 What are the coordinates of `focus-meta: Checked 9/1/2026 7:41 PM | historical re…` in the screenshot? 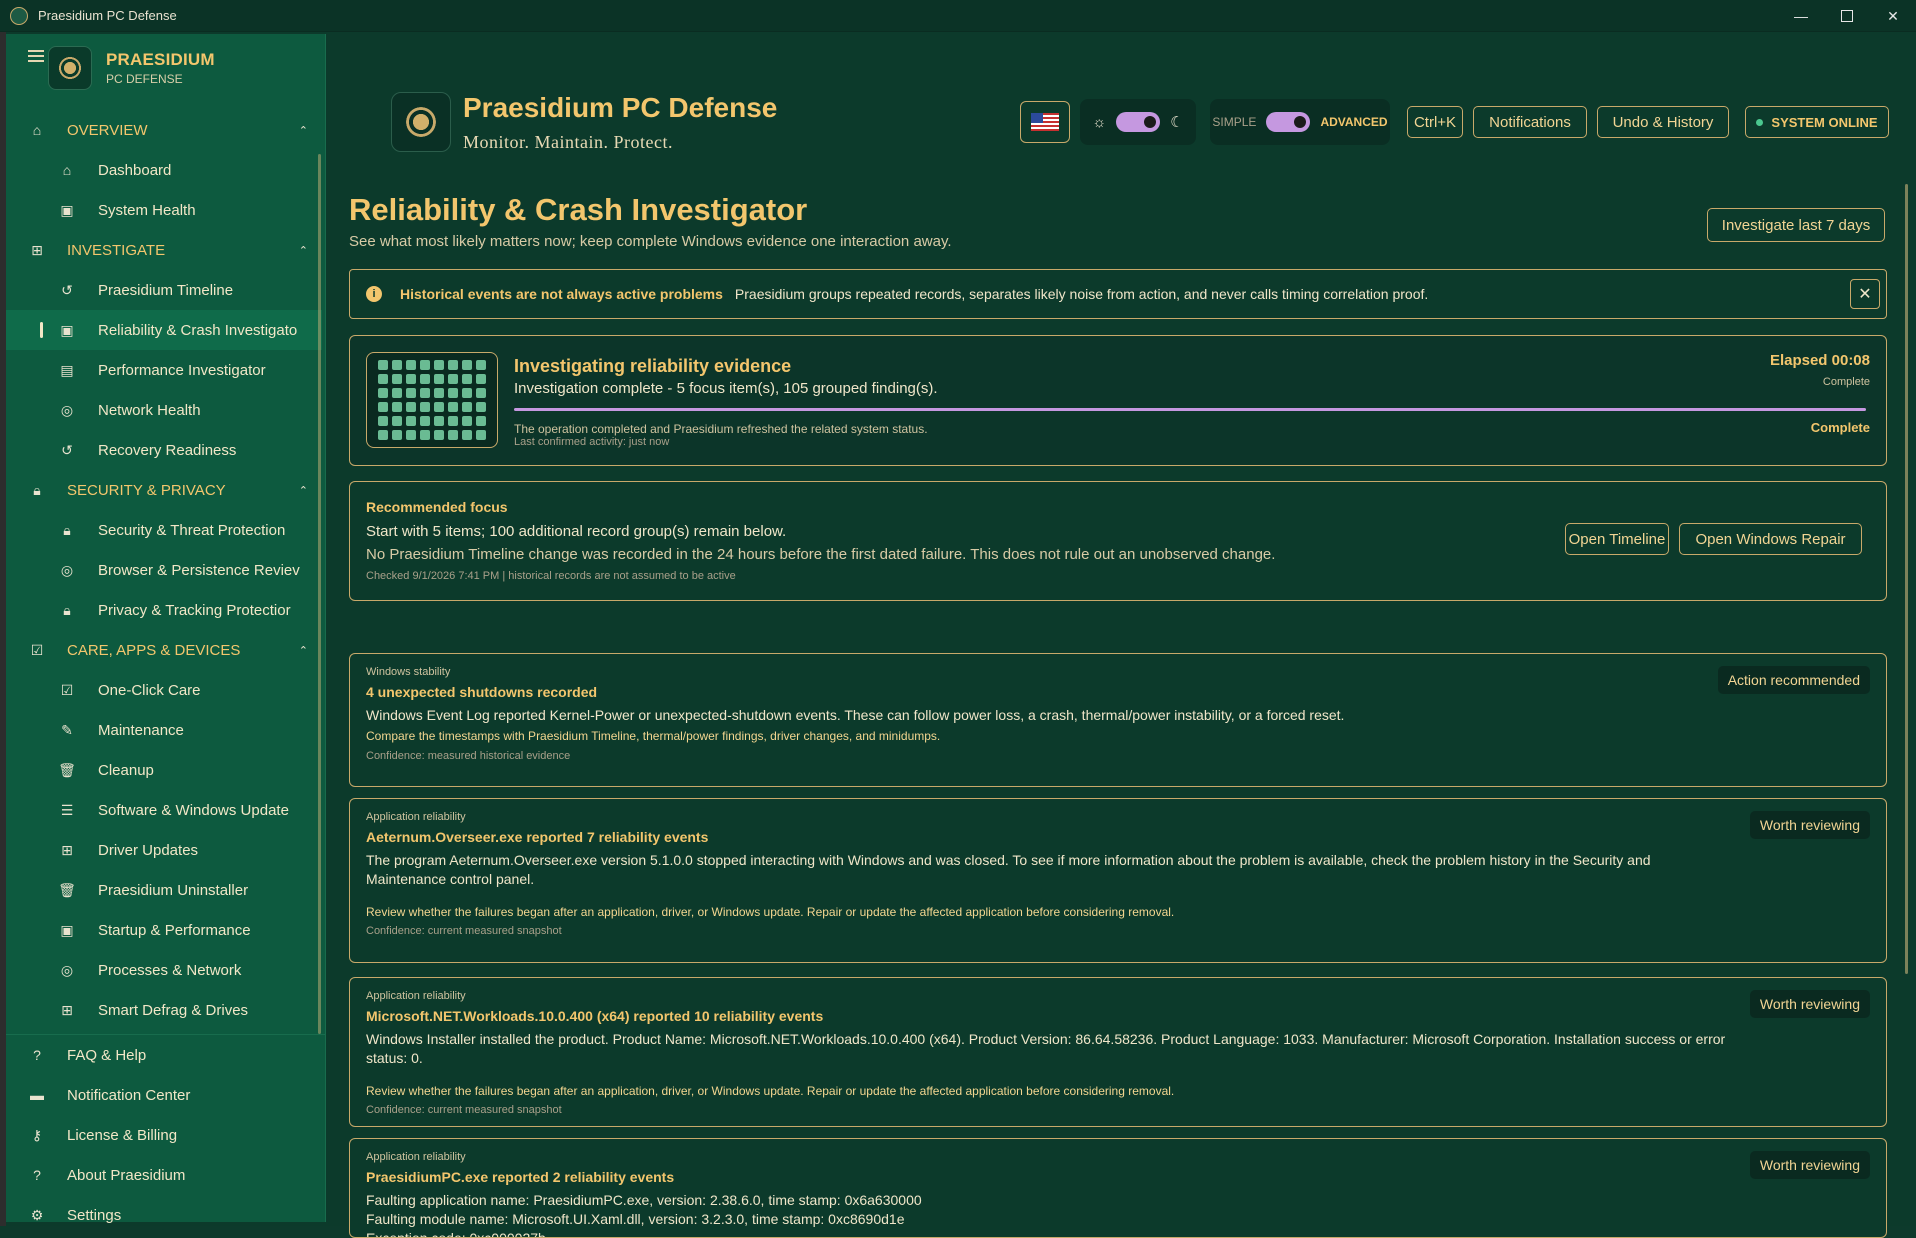 It's located at (551, 576).